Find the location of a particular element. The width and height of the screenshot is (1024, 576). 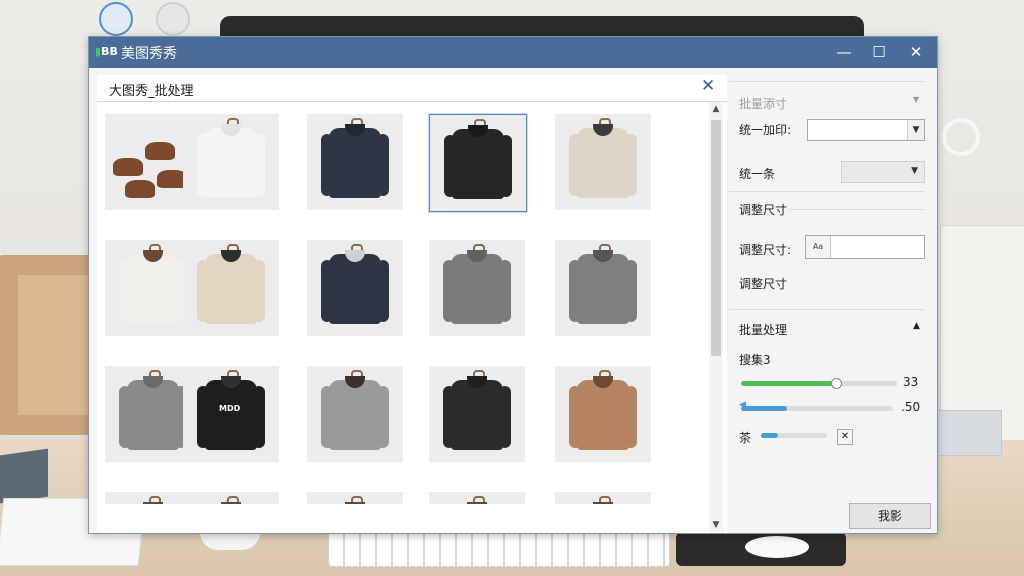

batch-name-collapse-icon: ▼ is located at coordinates (916, 99).